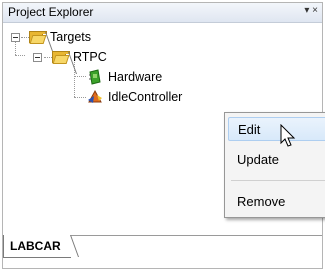 Image resolution: width=325 pixels, height=271 pixels. I want to click on menu-item-label: Edit, so click(249, 129).